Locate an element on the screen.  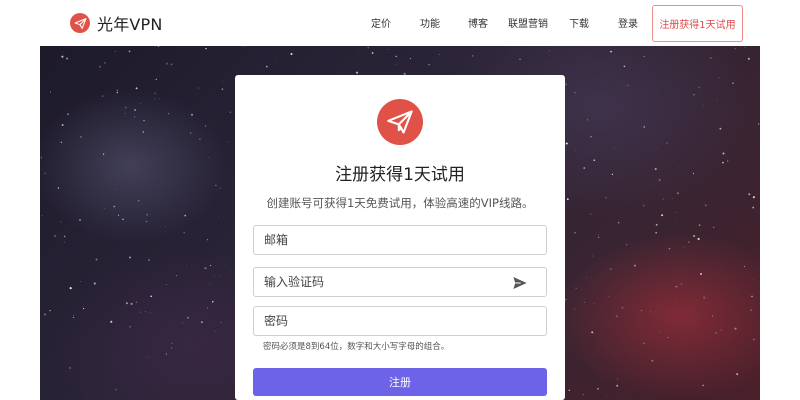
nav-item-download: 下载 is located at coordinates (579, 22).